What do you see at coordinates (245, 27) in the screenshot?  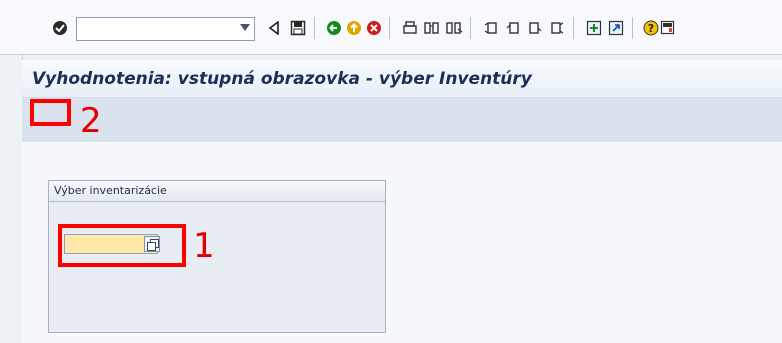 I see `dropdown-arrow-icon` at bounding box center [245, 27].